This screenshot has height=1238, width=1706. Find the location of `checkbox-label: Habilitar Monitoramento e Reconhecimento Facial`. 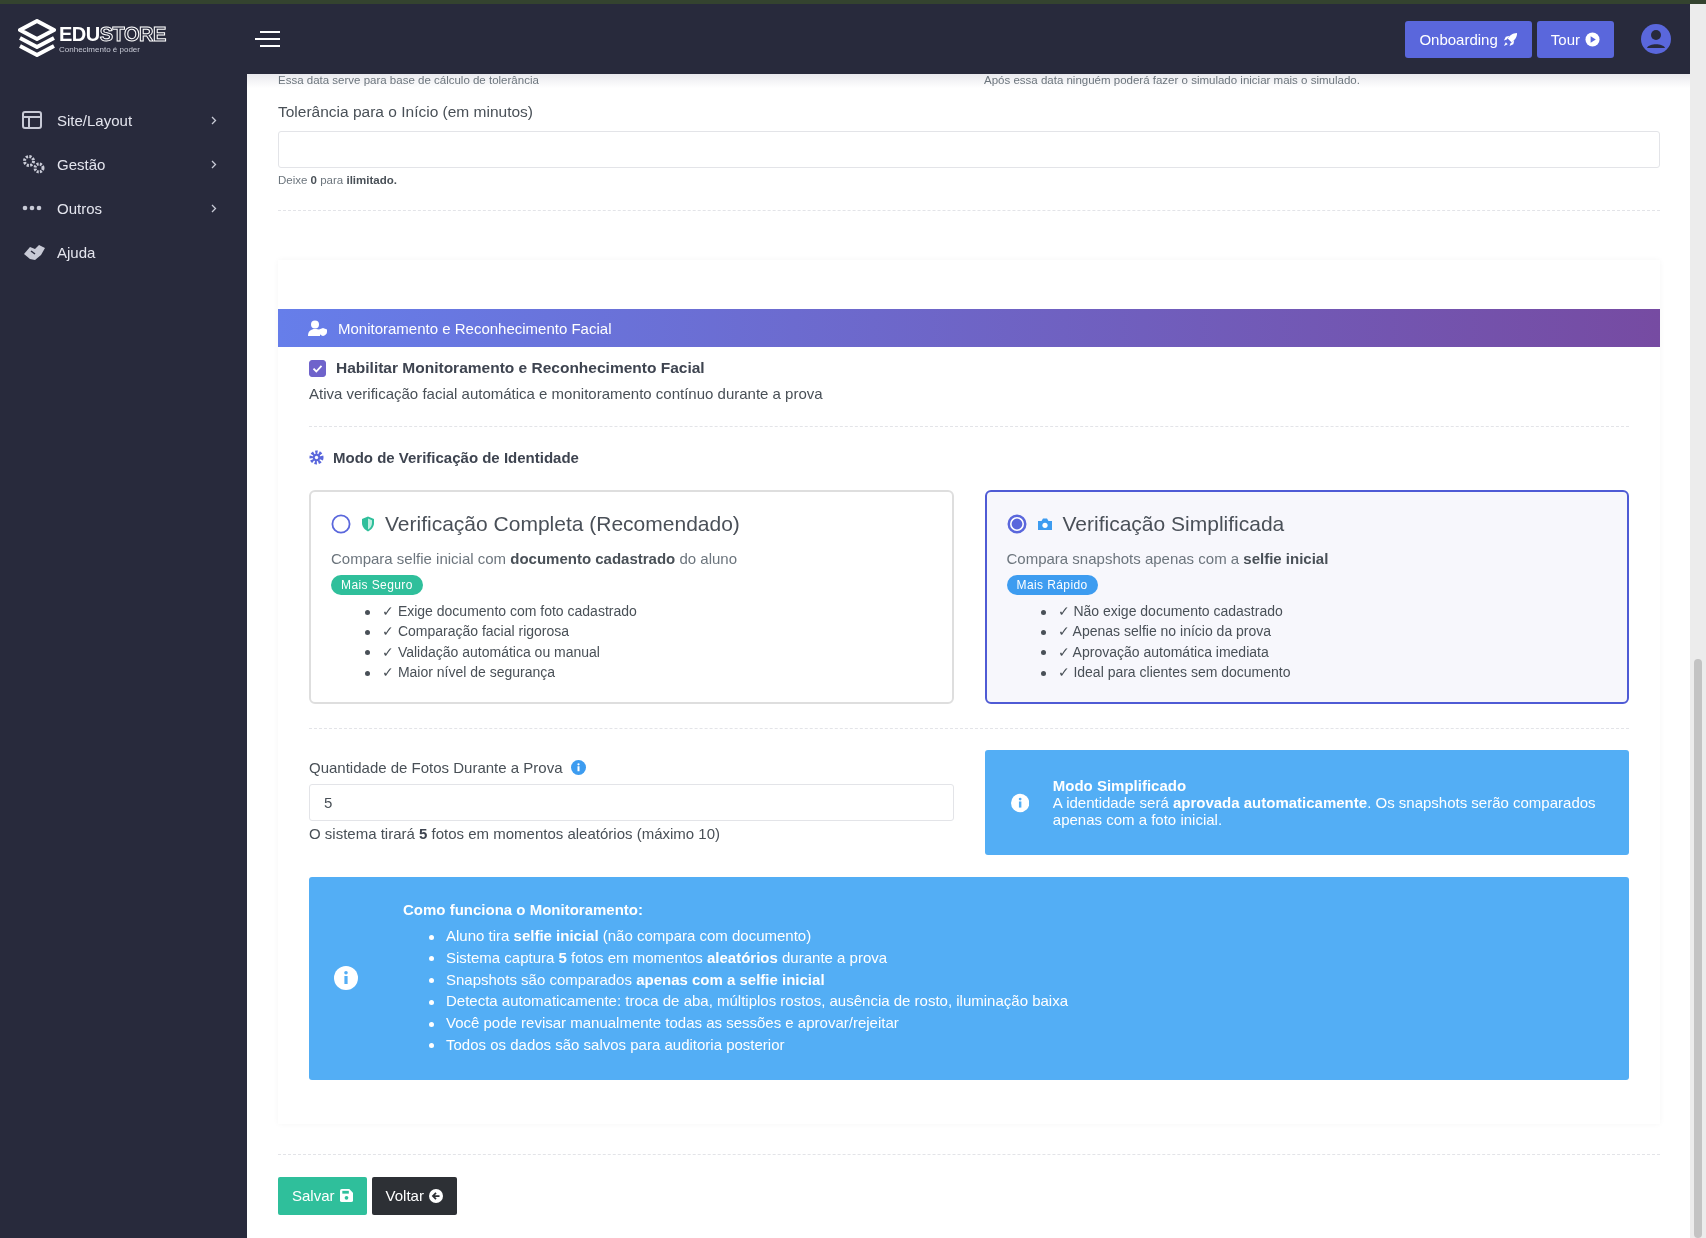

checkbox-label: Habilitar Monitoramento e Reconhecimento Facial is located at coordinates (520, 368).